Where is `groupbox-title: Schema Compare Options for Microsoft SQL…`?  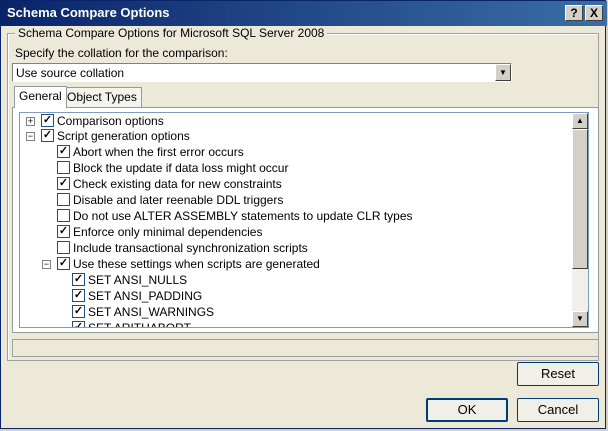 groupbox-title: Schema Compare Options for Microsoft SQL… is located at coordinates (171, 33).